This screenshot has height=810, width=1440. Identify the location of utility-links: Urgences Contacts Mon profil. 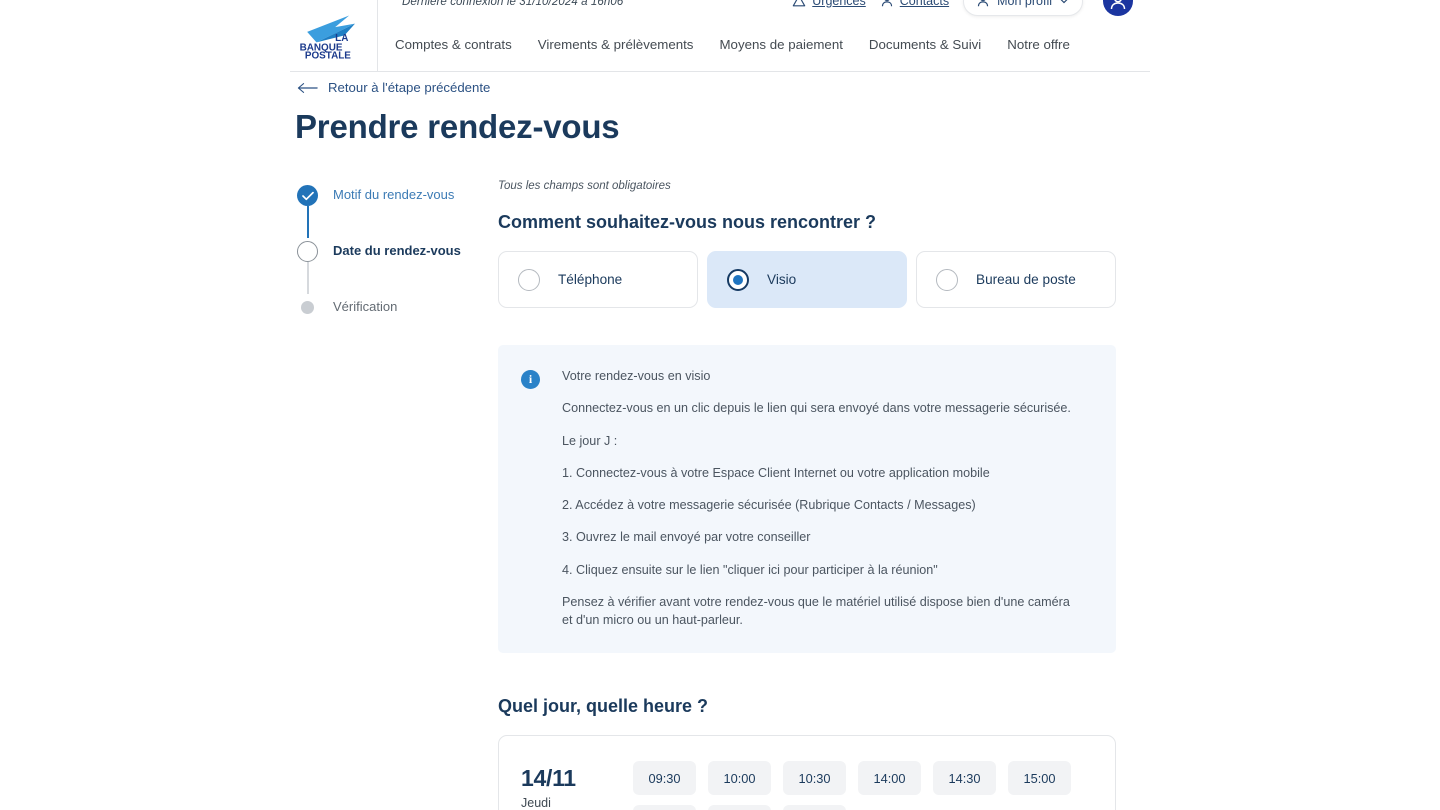
(962, 8).